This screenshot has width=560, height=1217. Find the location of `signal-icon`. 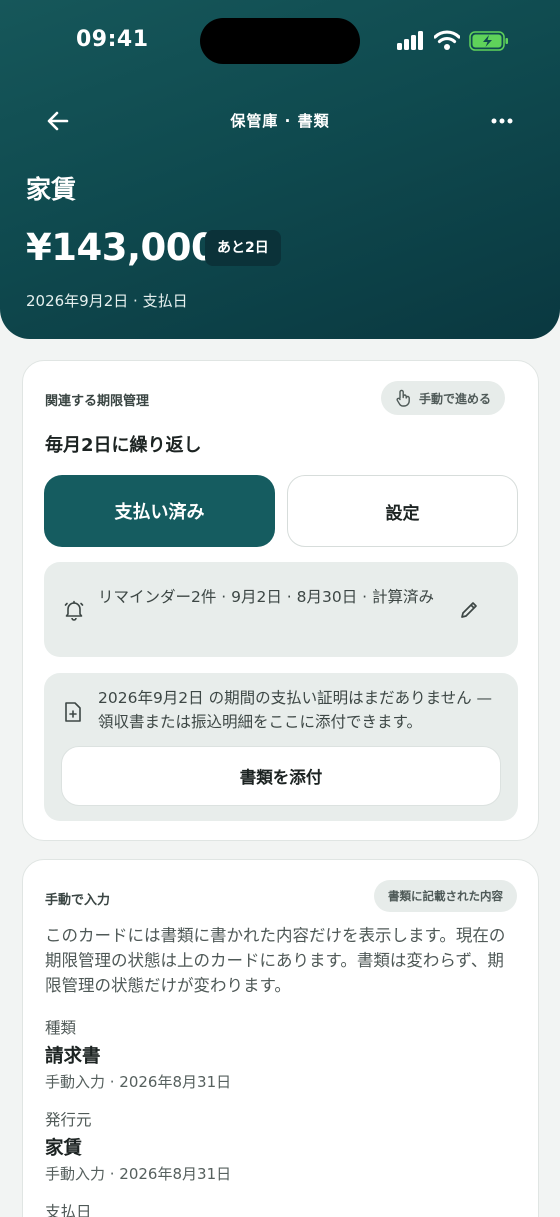

signal-icon is located at coordinates (411, 40).